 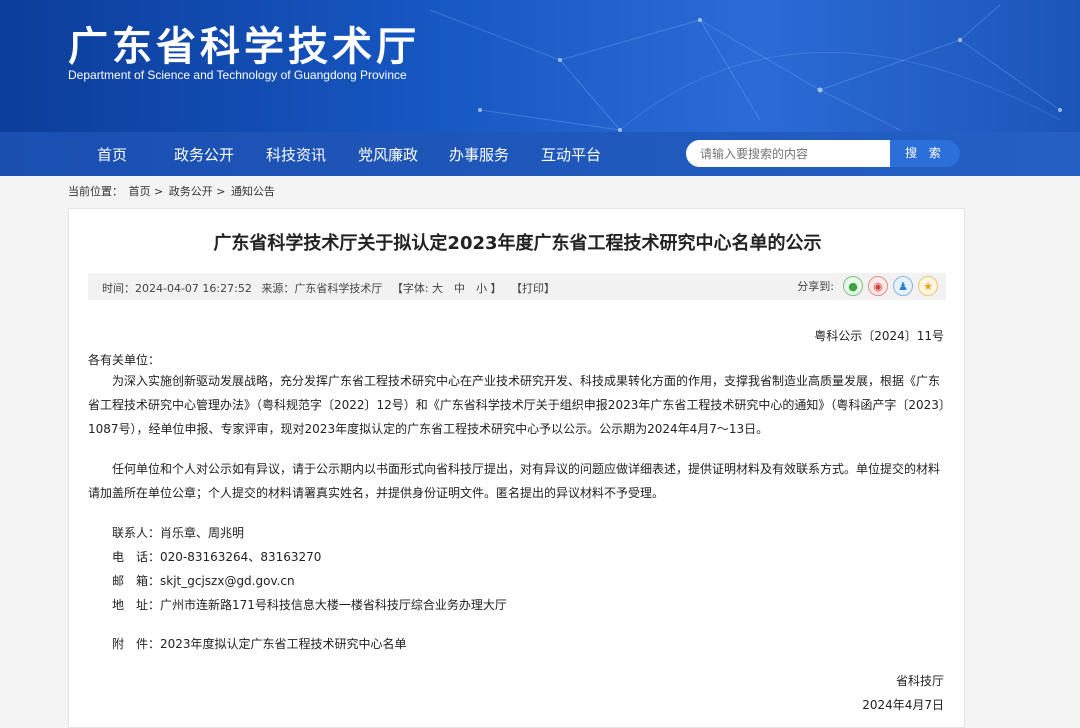 What do you see at coordinates (919, 681) in the screenshot?
I see `signoff-org: 省科技厅` at bounding box center [919, 681].